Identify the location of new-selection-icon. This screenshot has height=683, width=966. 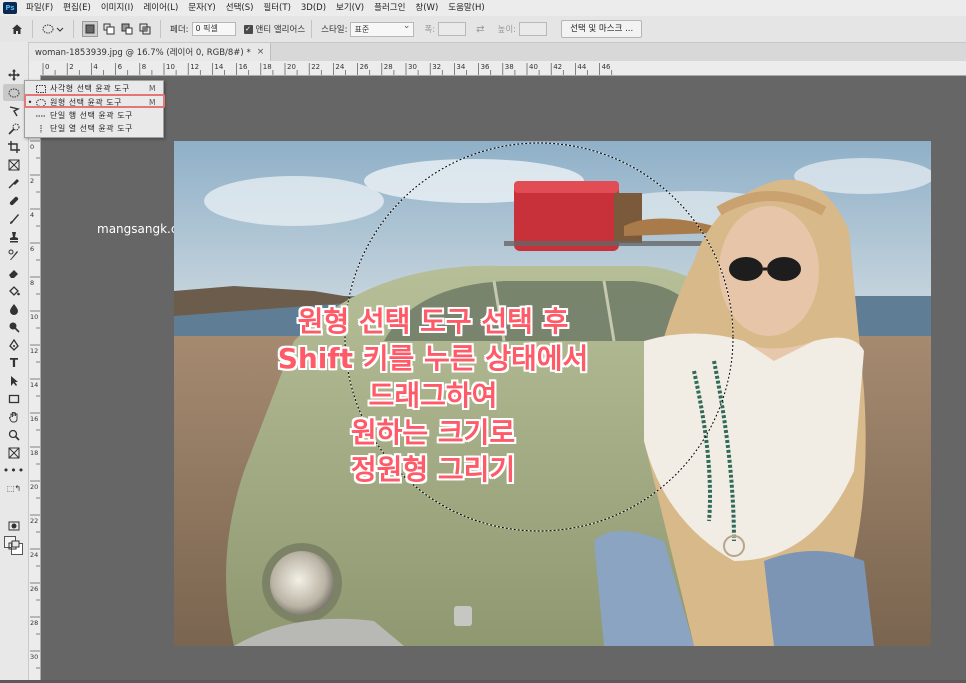
(90, 29).